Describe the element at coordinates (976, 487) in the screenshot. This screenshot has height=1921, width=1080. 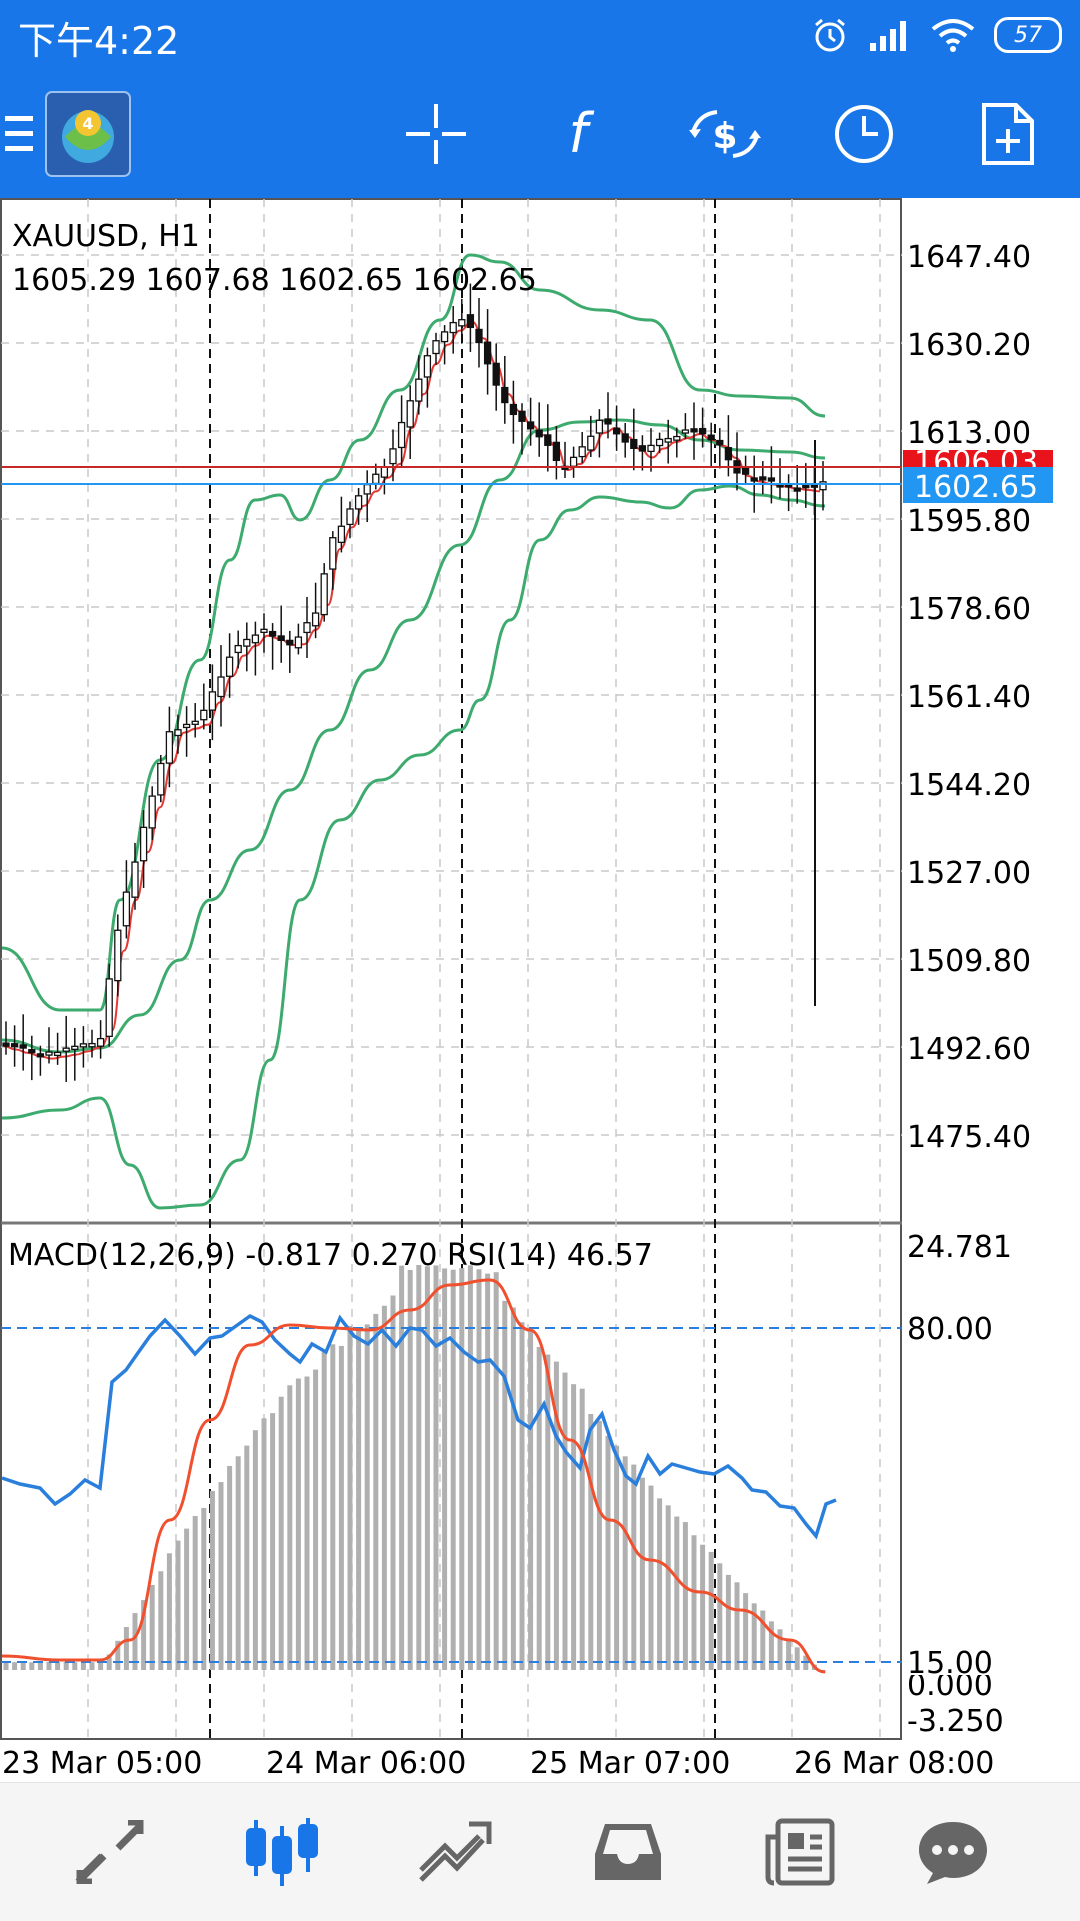
I see `bid-price-label: 1602.65` at that location.